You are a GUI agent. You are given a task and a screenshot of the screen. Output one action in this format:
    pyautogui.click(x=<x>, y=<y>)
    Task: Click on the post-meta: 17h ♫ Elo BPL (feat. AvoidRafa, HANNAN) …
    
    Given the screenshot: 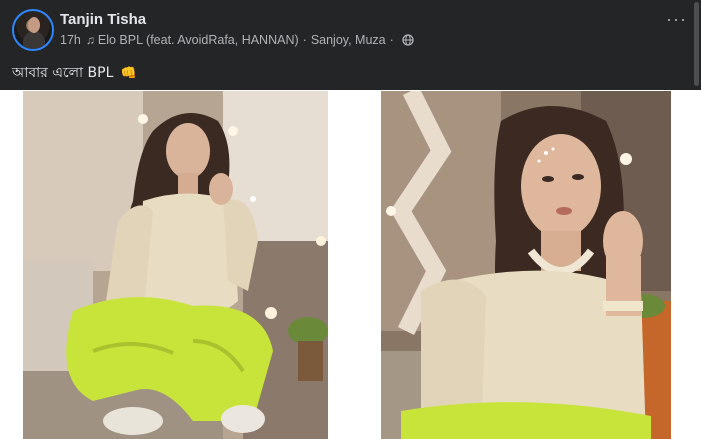 What is the action you would take?
    pyautogui.click(x=237, y=40)
    